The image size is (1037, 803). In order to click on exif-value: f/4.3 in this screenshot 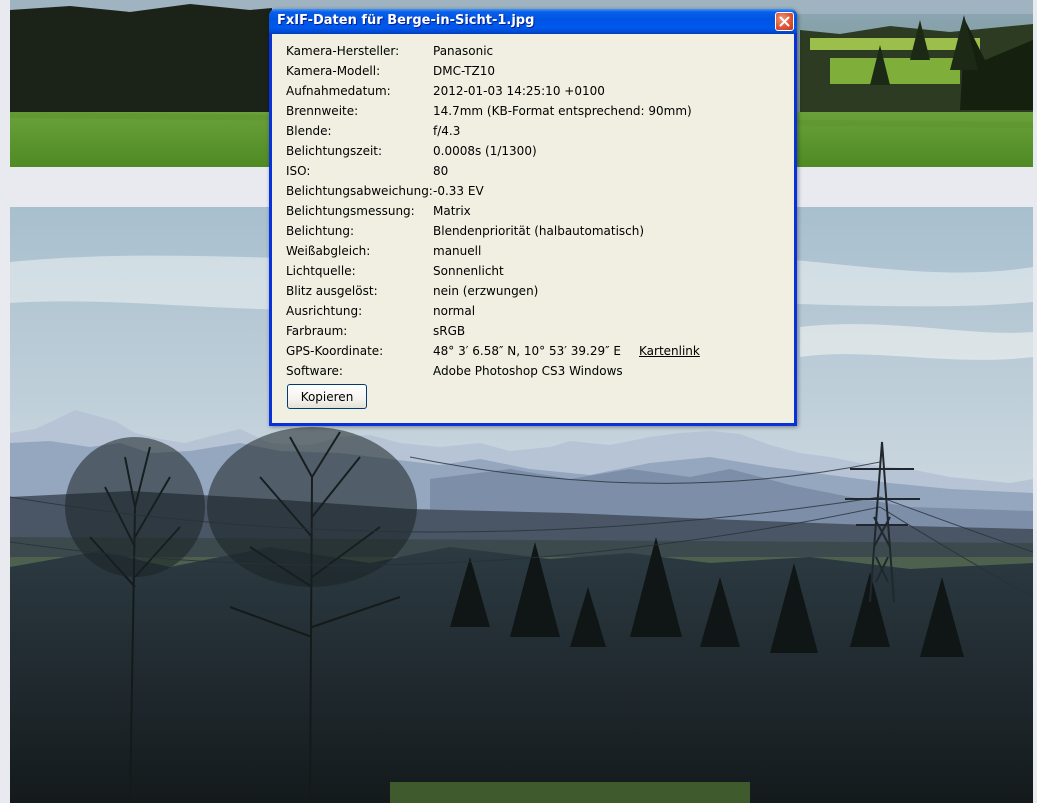, I will do `click(447, 131)`.